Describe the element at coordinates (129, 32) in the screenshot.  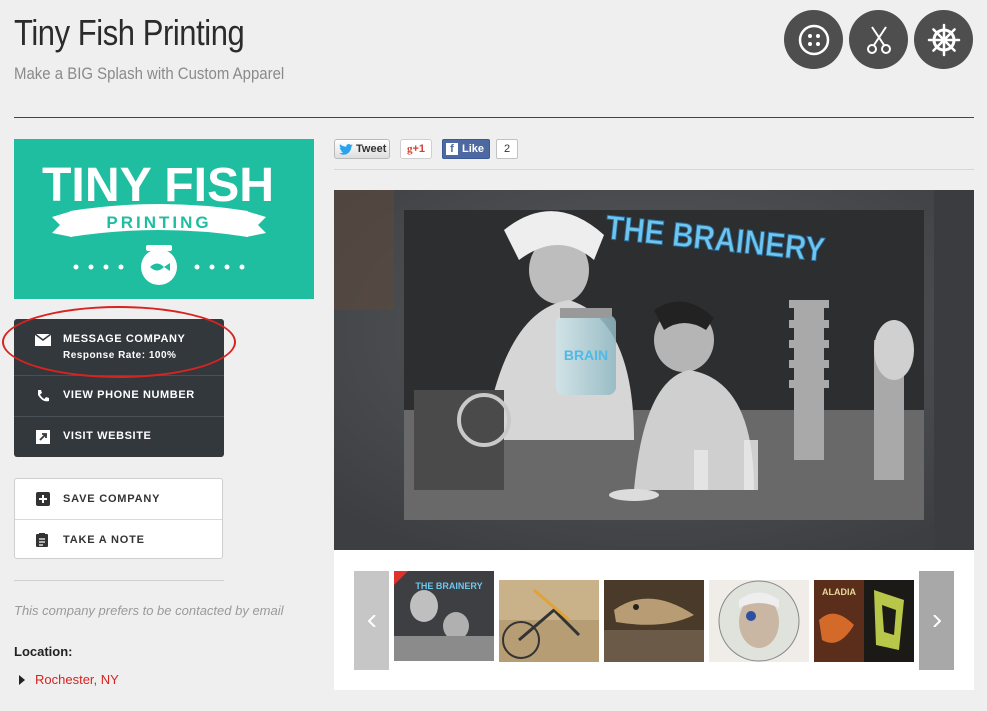
I see `page-title: Tiny Fish Printing` at that location.